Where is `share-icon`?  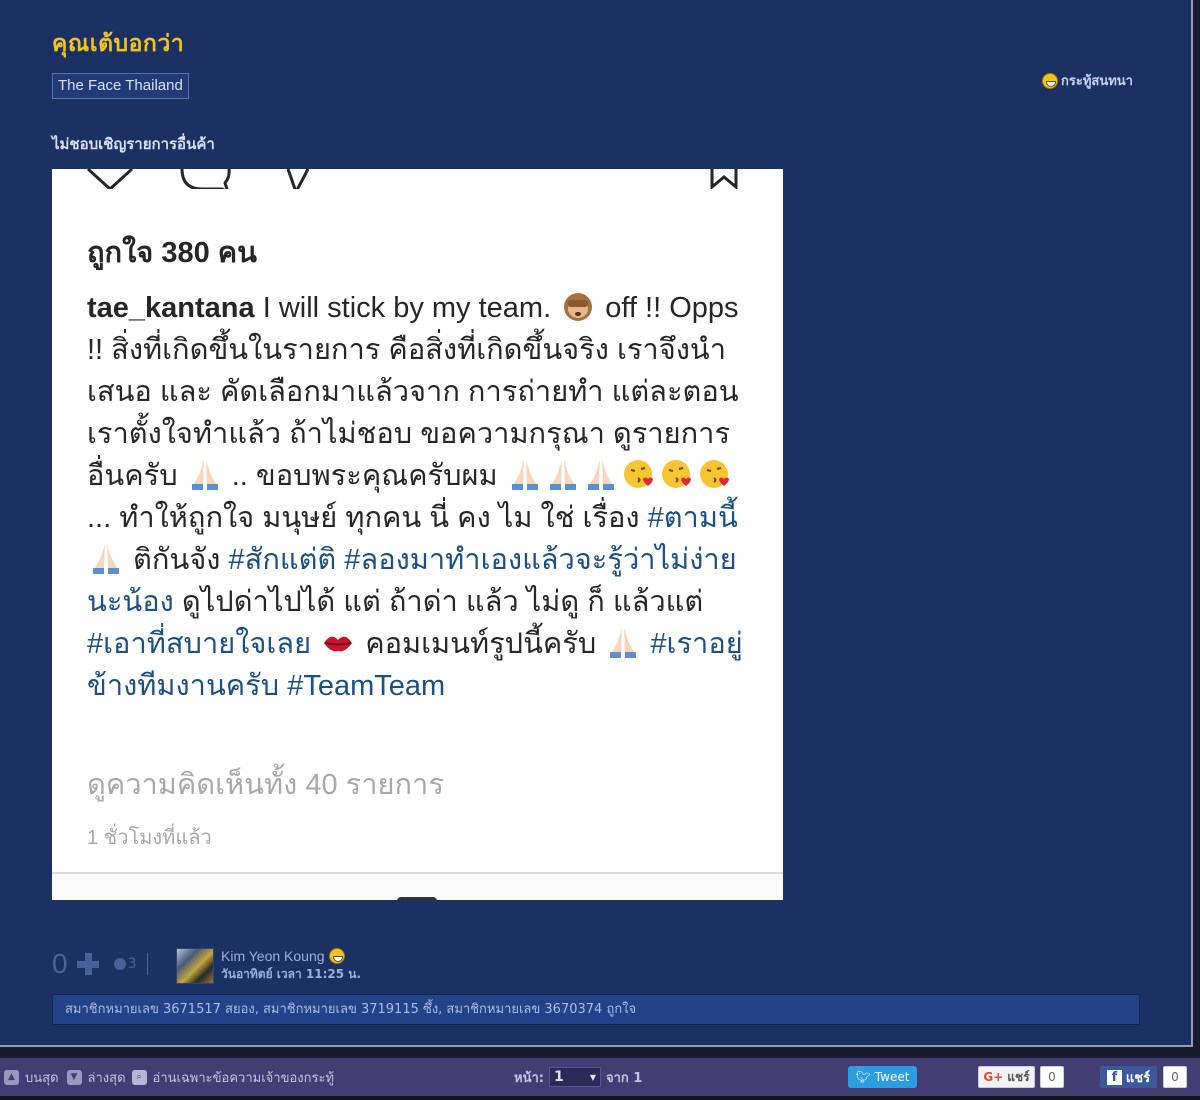
share-icon is located at coordinates (298, 179).